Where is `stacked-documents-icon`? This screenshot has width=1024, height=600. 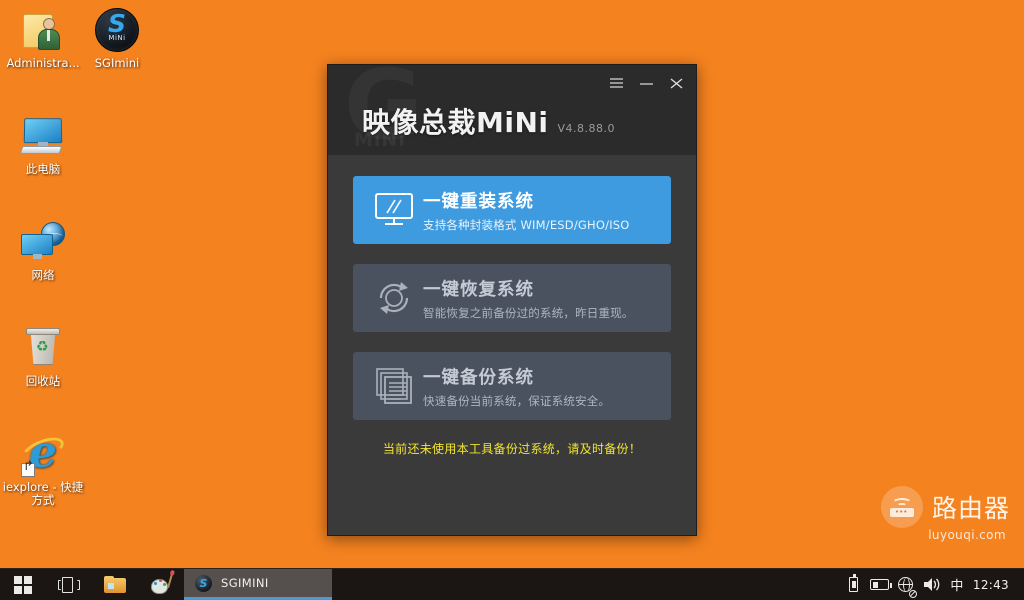
stacked-documents-icon is located at coordinates (394, 386).